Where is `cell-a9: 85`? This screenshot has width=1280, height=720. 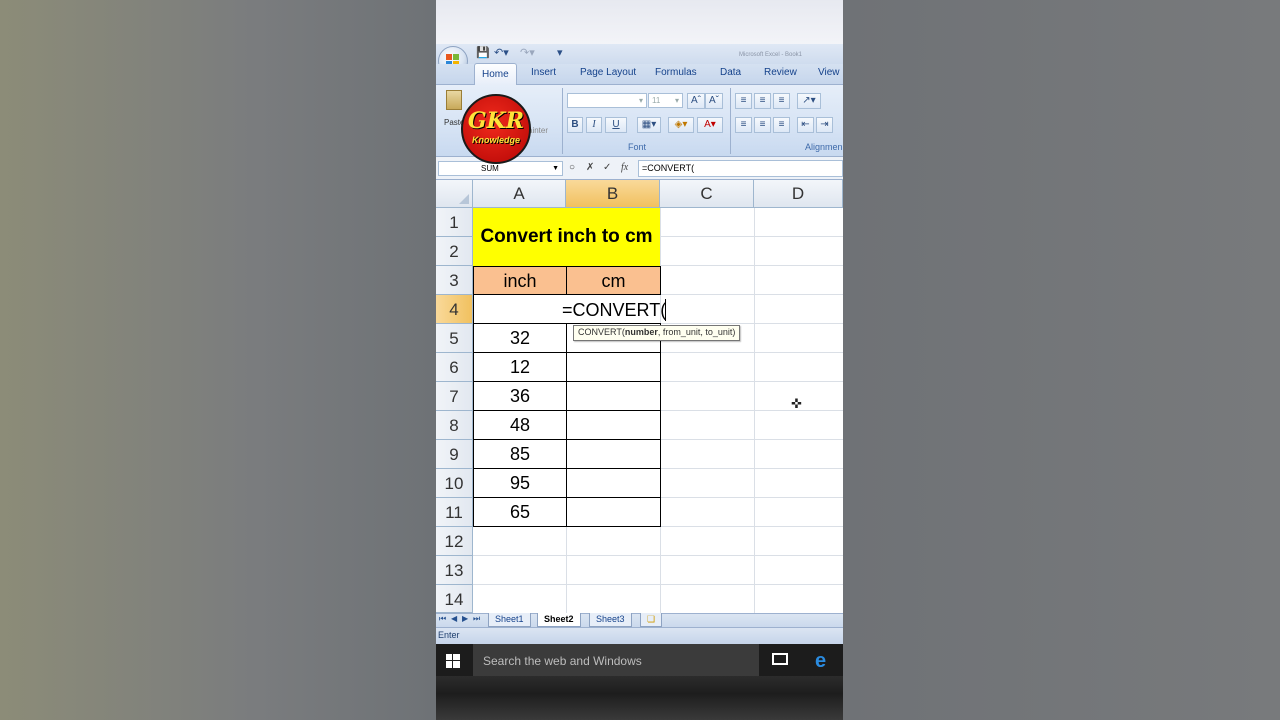 cell-a9: 85 is located at coordinates (520, 454).